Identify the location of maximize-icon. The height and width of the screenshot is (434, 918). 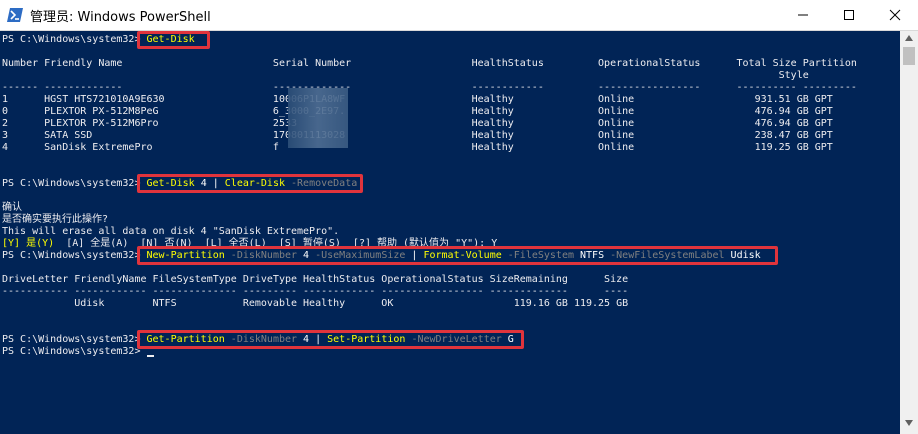
(849, 15).